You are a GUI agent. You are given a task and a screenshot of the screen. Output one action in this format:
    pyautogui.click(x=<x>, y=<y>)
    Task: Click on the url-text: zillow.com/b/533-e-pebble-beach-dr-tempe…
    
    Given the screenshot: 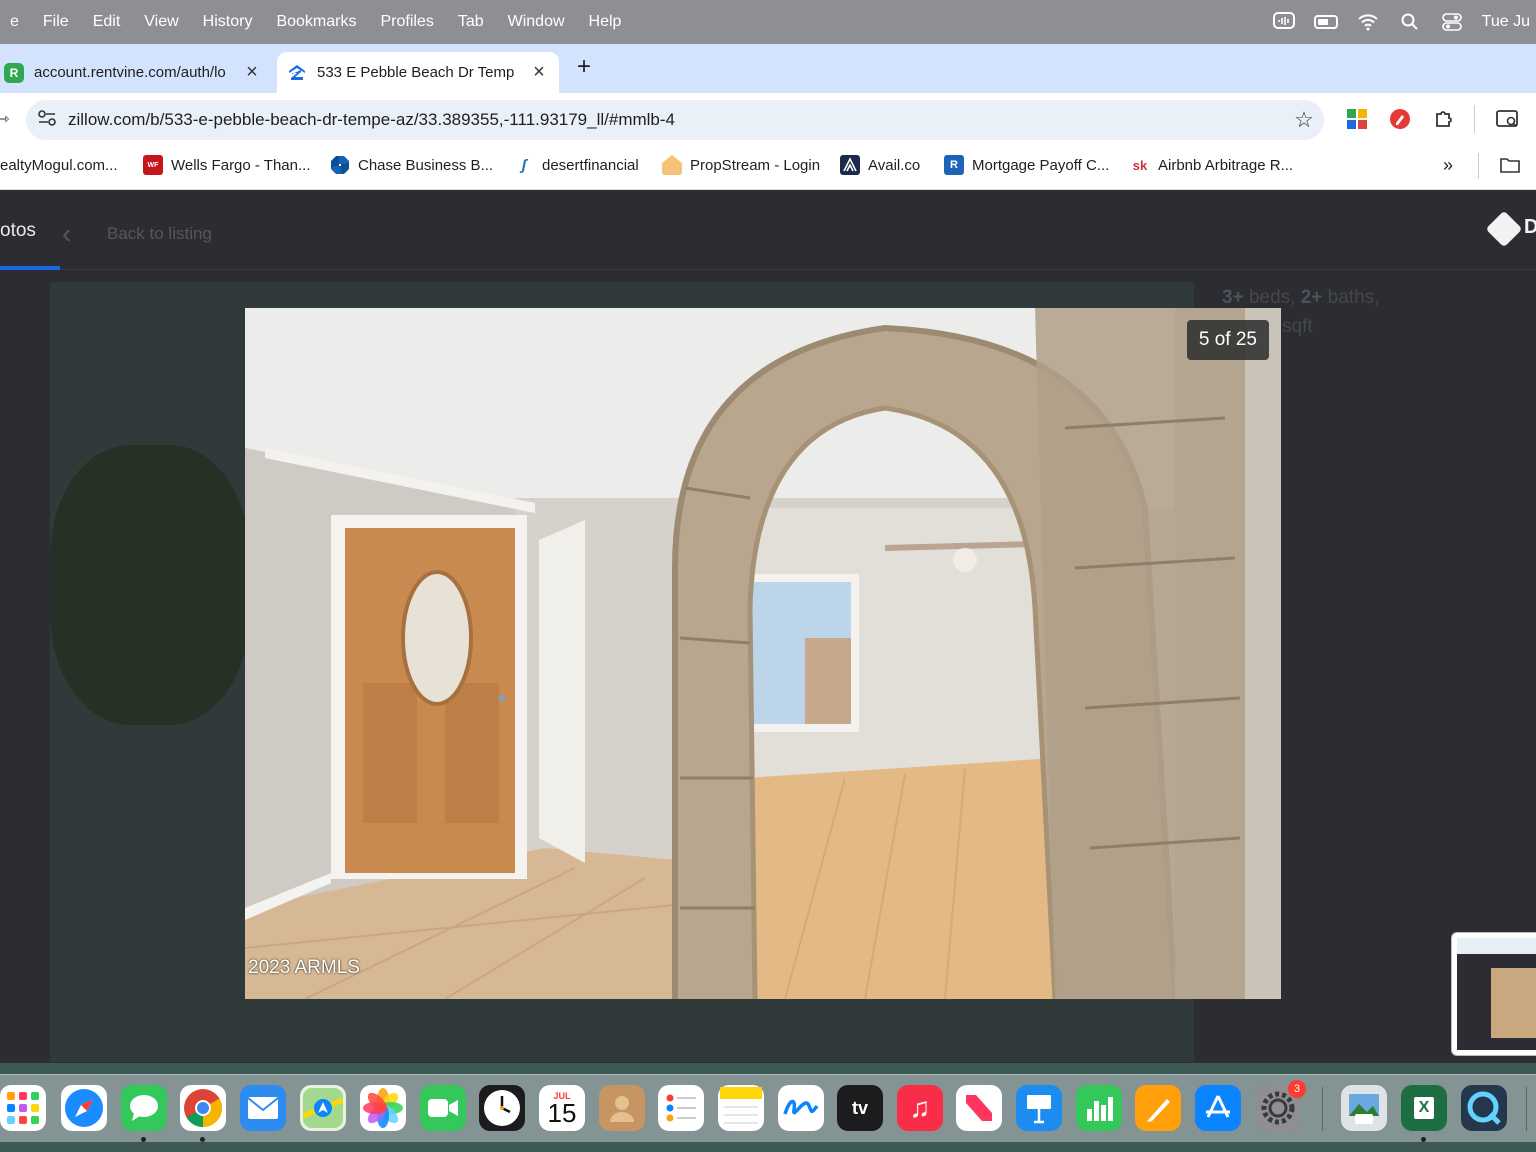 What is the action you would take?
    pyautogui.click(x=676, y=120)
    